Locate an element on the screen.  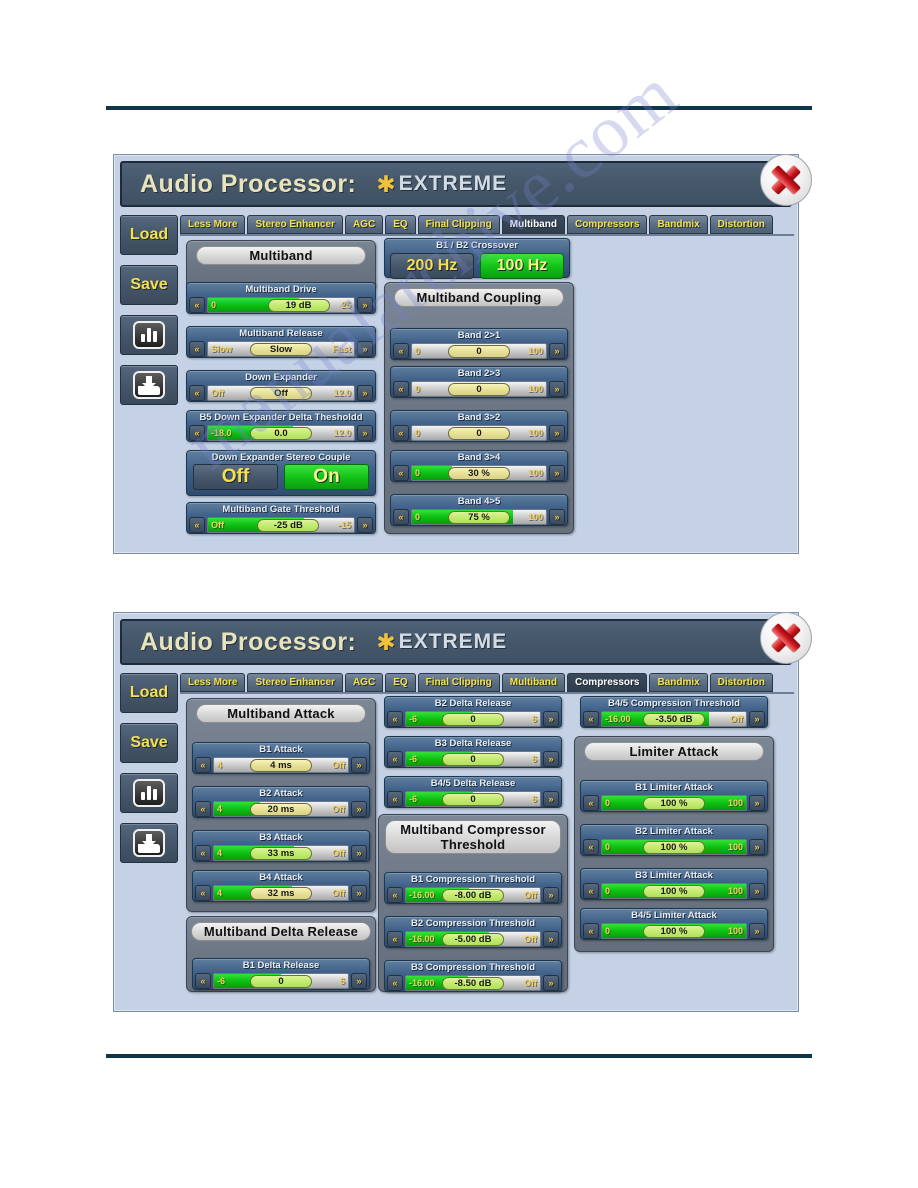
tab-eq: EQ is located at coordinates (400, 224).